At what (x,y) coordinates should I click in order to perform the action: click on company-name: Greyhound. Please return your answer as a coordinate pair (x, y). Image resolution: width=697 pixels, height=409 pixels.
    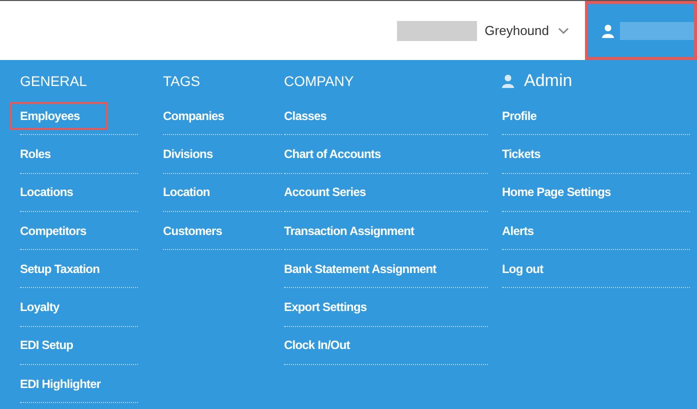
    Looking at the image, I should click on (516, 30).